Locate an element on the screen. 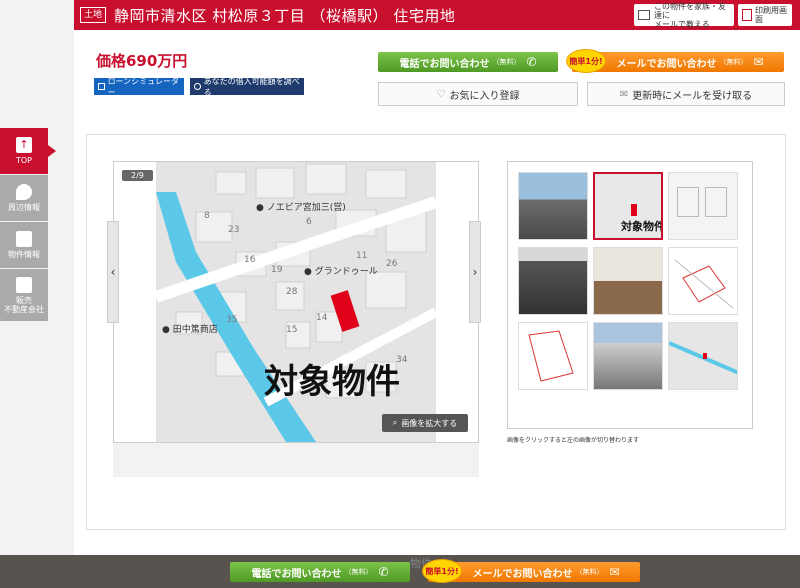 The image size is (800, 588). svg-text: 14 is located at coordinates (322, 318).